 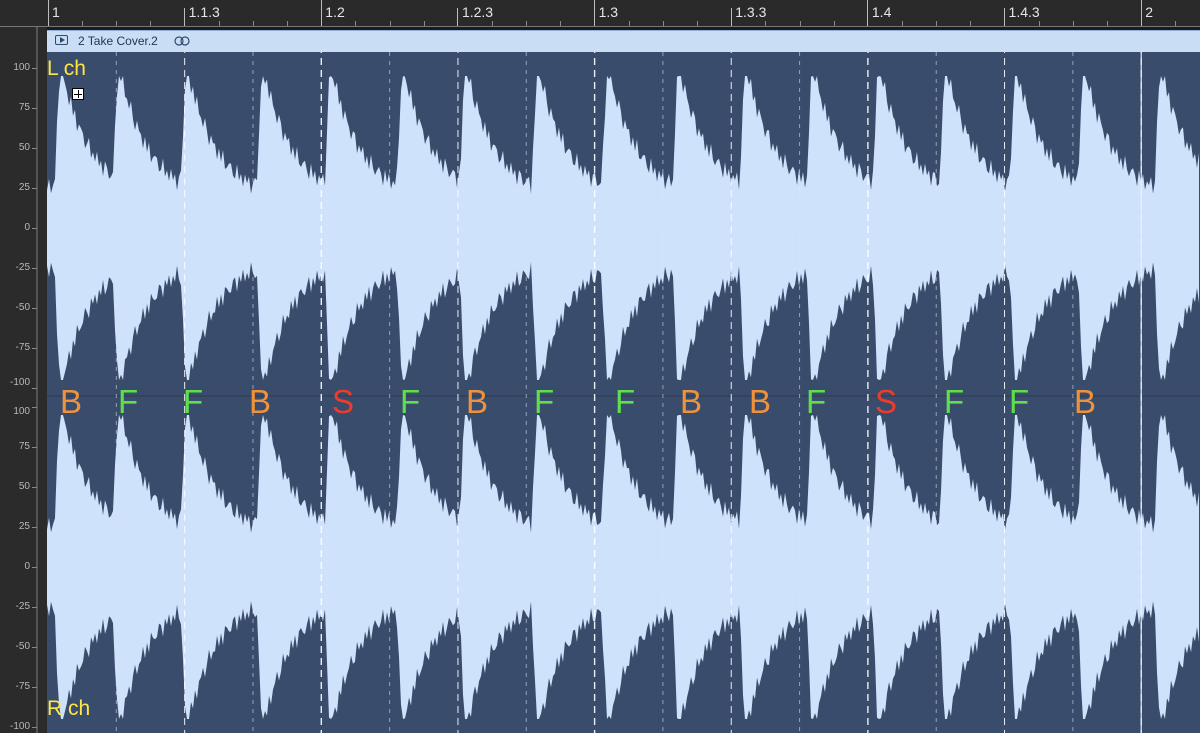 What do you see at coordinates (22, 267) in the screenshot?
I see `left-amp-tick-label: -25` at bounding box center [22, 267].